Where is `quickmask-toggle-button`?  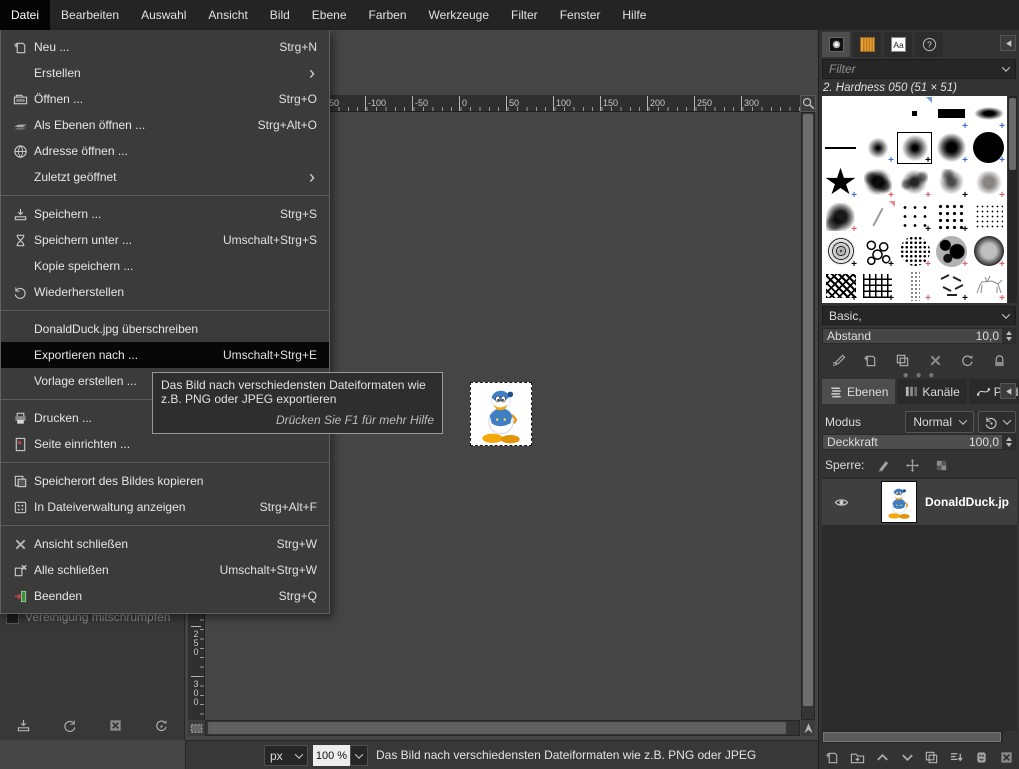
quickmask-toggle-button is located at coordinates (196, 728).